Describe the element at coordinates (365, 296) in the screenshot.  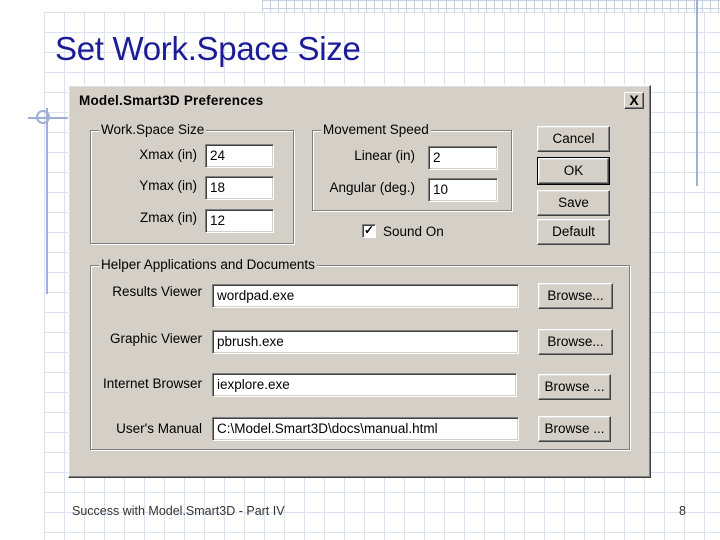
I see `results-viewer-field: wordpad.exe` at that location.